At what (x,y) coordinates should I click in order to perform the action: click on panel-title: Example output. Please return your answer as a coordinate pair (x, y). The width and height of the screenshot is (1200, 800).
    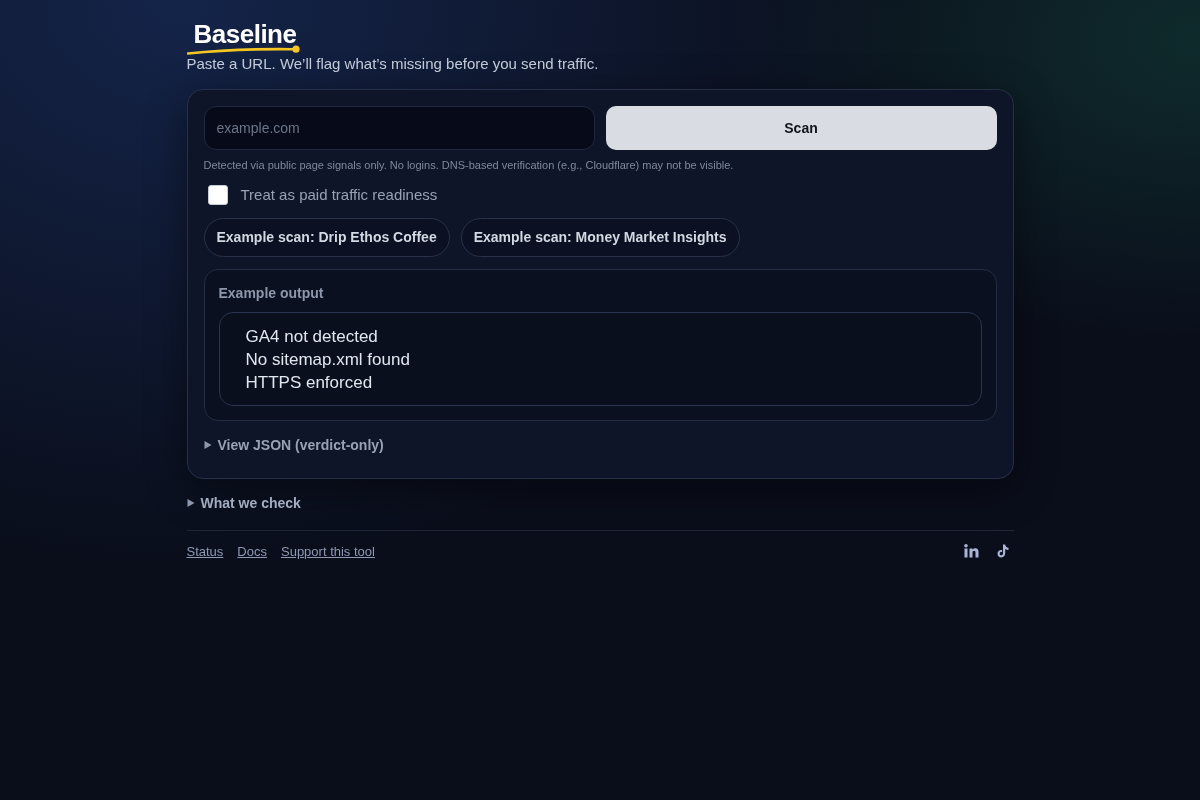
    Looking at the image, I should click on (271, 292).